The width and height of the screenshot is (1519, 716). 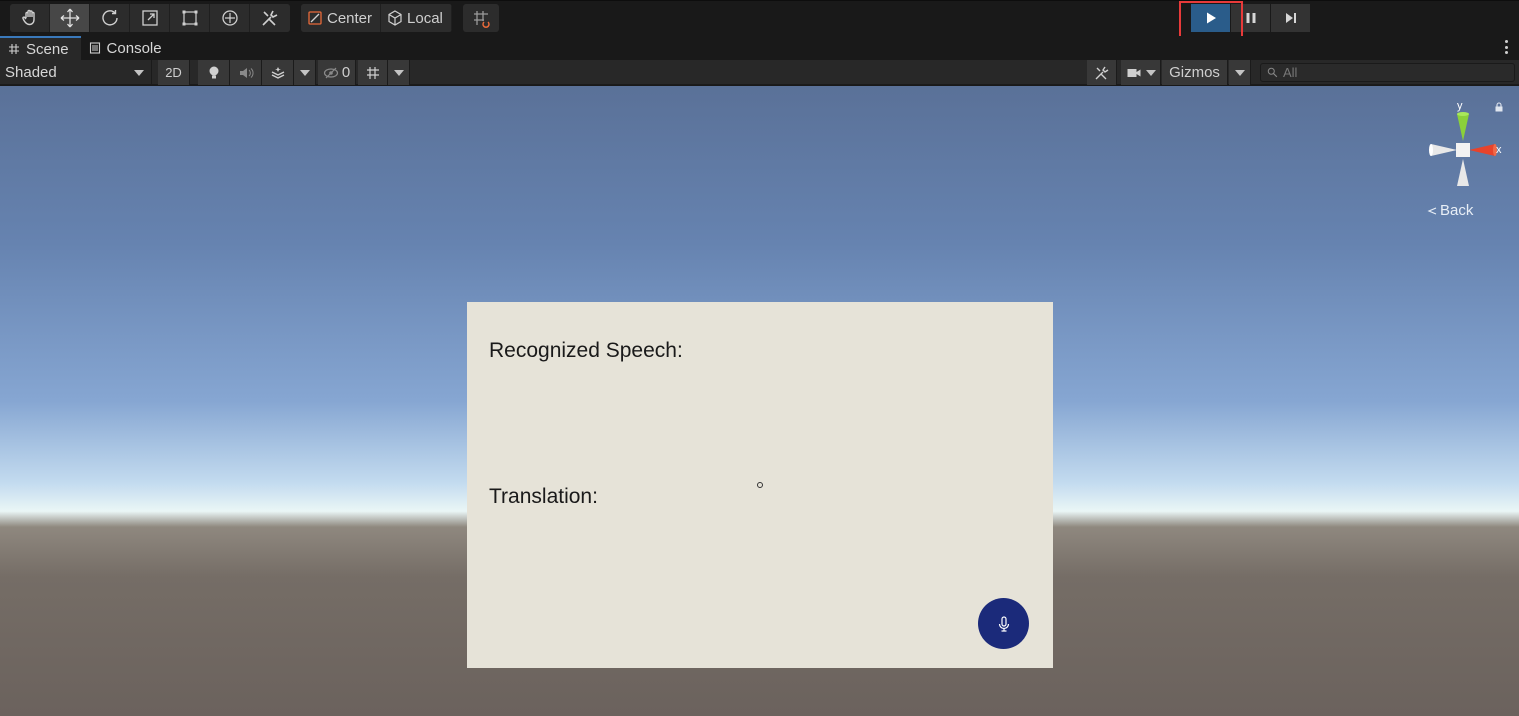 I want to click on translation-label: Translation:, so click(x=543, y=496).